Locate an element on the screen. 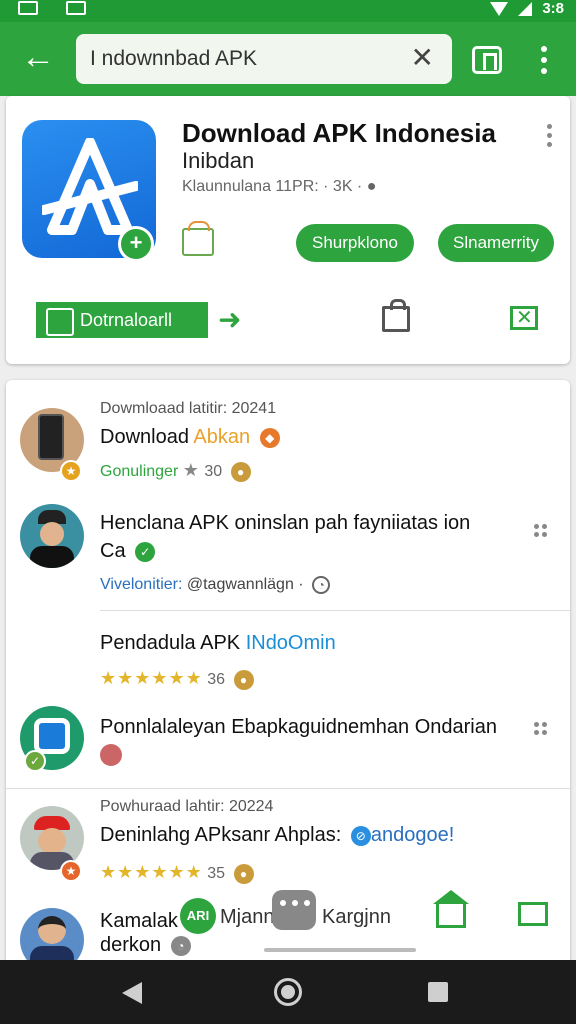 This screenshot has width=576, height=1024. app-developer: Inibdan is located at coordinates (218, 160).